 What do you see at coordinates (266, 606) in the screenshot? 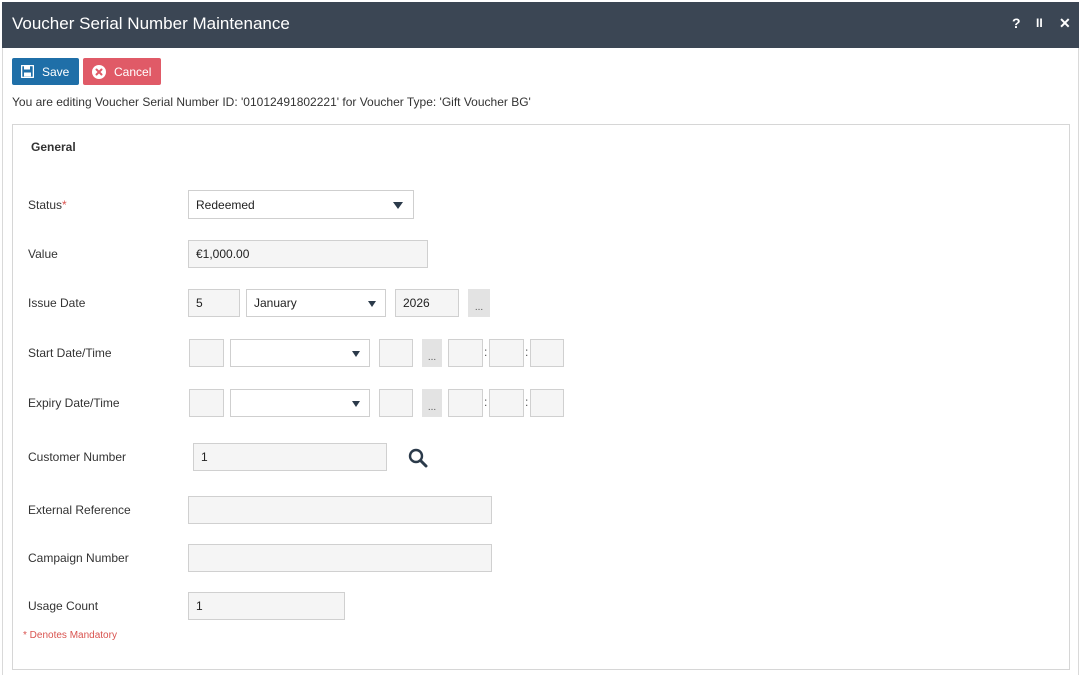
I see `usage-count-input: 1` at bounding box center [266, 606].